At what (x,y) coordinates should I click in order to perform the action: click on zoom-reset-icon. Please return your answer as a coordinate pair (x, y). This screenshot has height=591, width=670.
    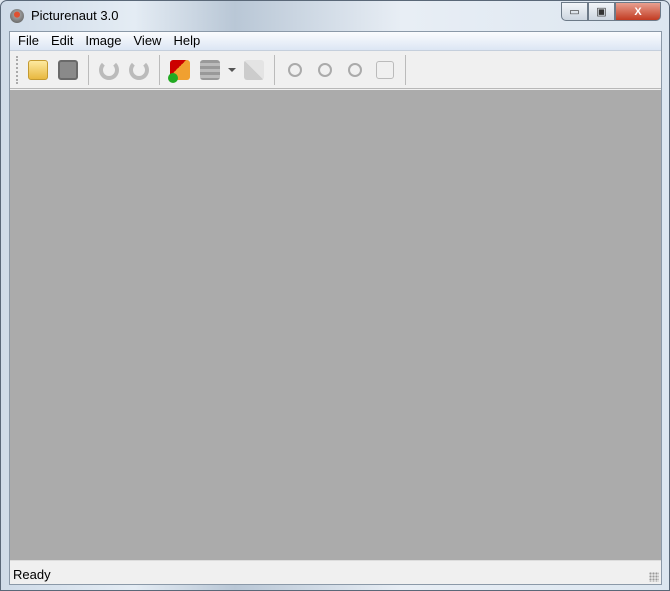
    Looking at the image, I should click on (355, 69).